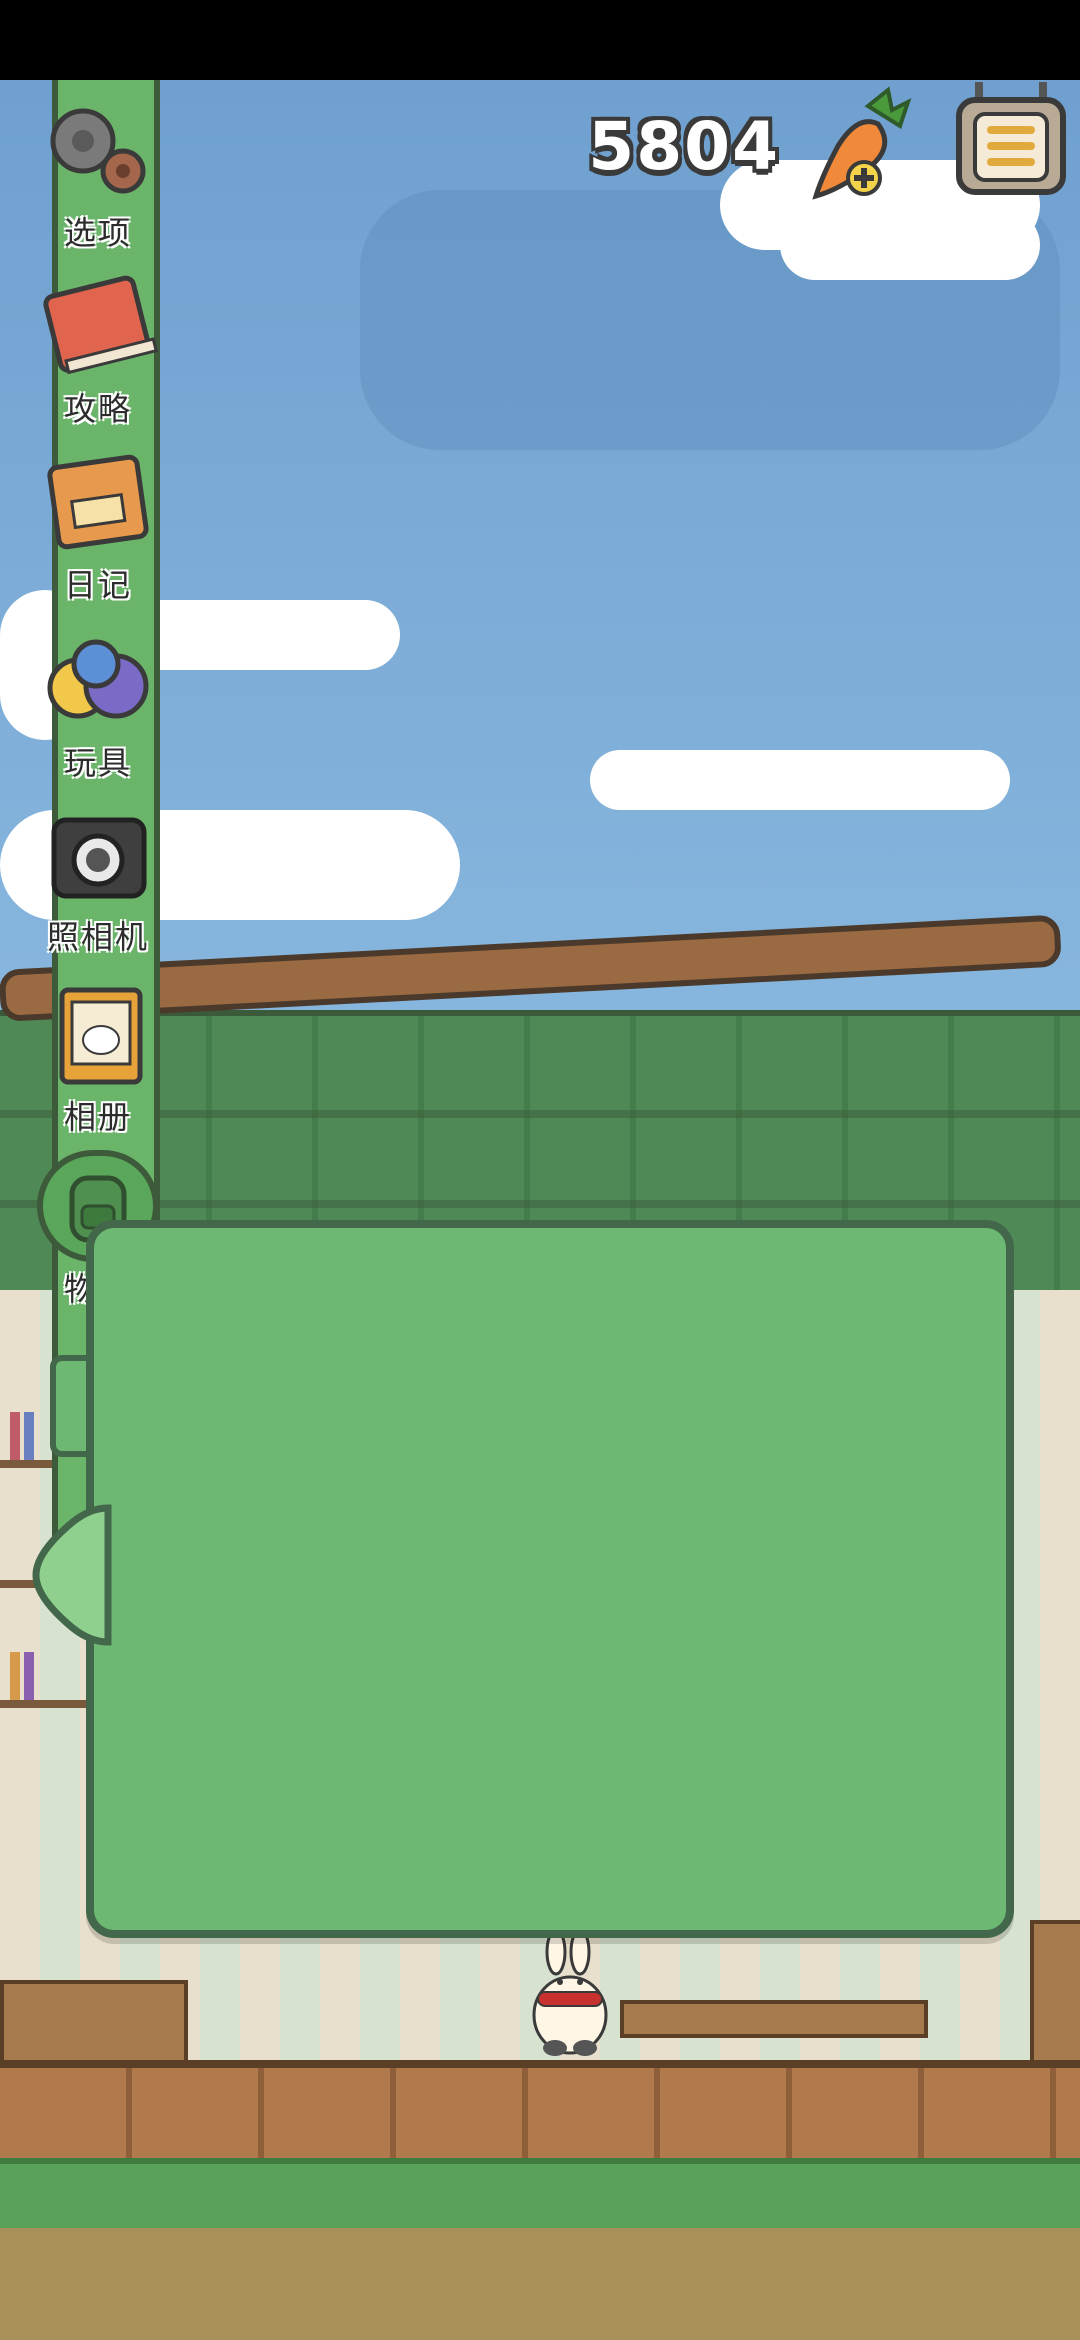  I want to click on floor, so click(540, 2113).